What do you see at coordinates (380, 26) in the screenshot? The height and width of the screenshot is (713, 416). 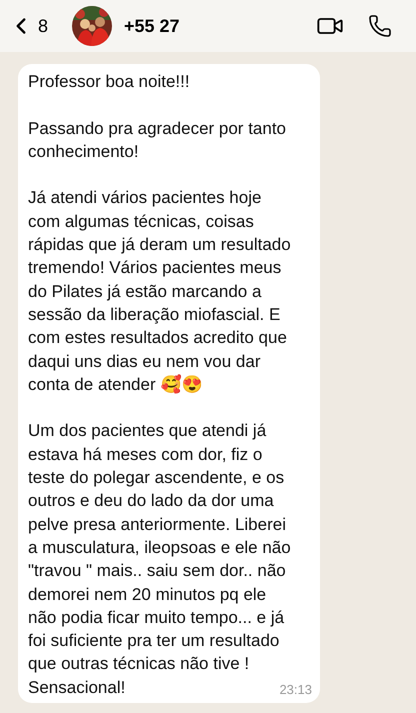 I see `phone-call-icon` at bounding box center [380, 26].